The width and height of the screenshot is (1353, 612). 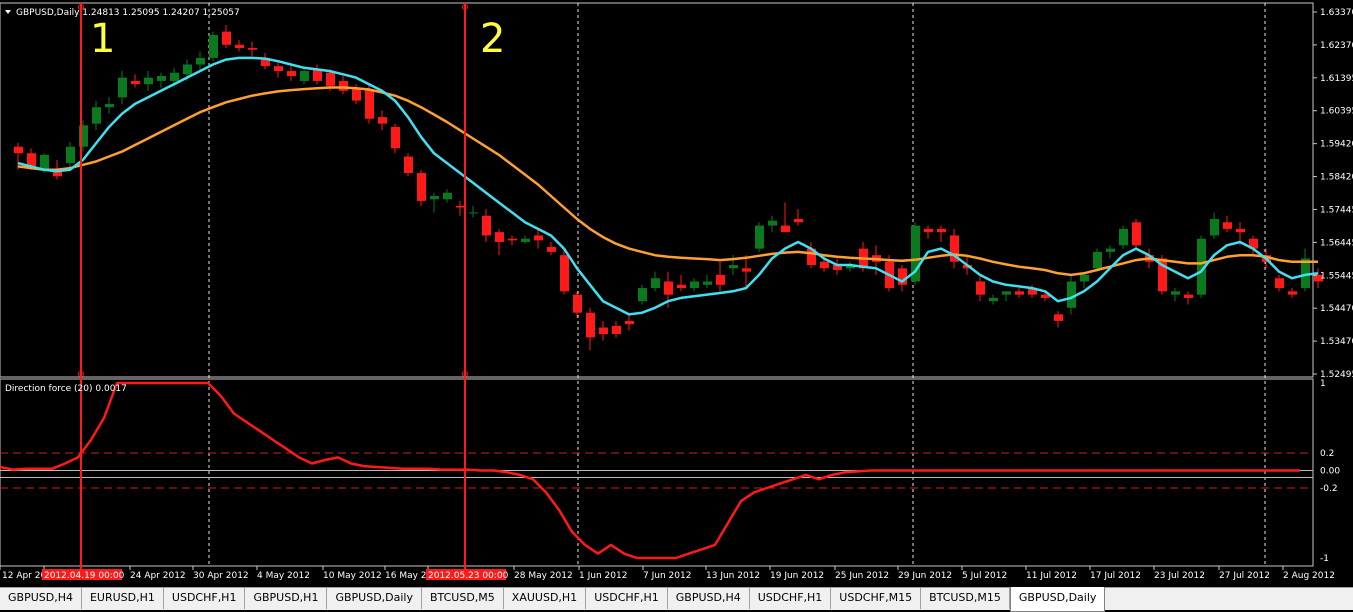 What do you see at coordinates (24, 576) in the screenshot?
I see `time-axis-label: 12 Apr 20` at bounding box center [24, 576].